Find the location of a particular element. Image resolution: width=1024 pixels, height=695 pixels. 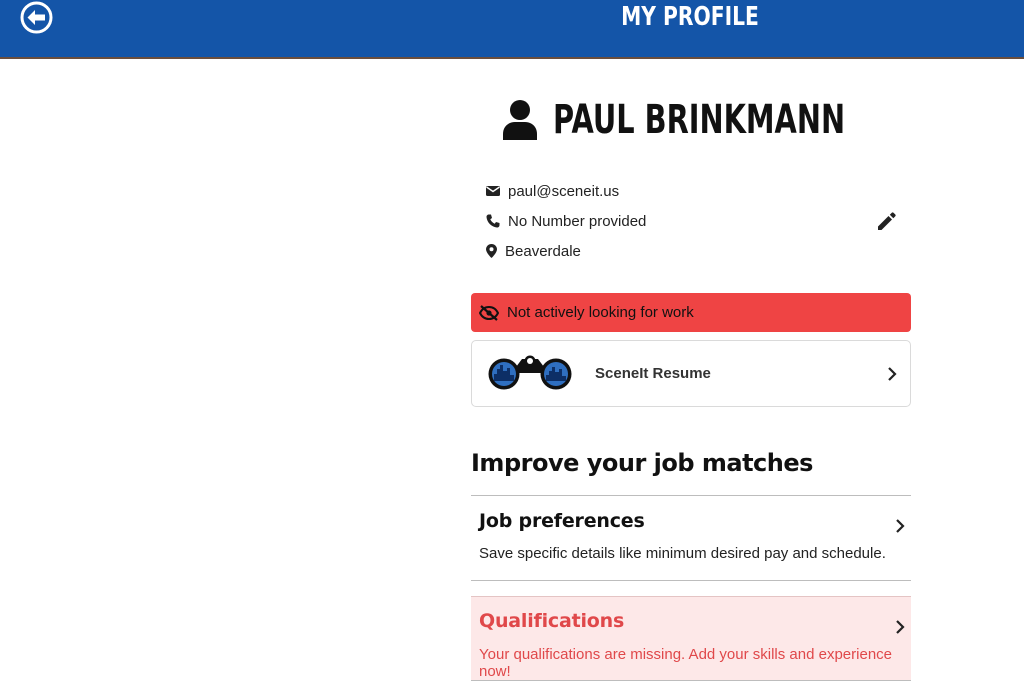

email-text: paul@sceneit.us is located at coordinates (564, 191).